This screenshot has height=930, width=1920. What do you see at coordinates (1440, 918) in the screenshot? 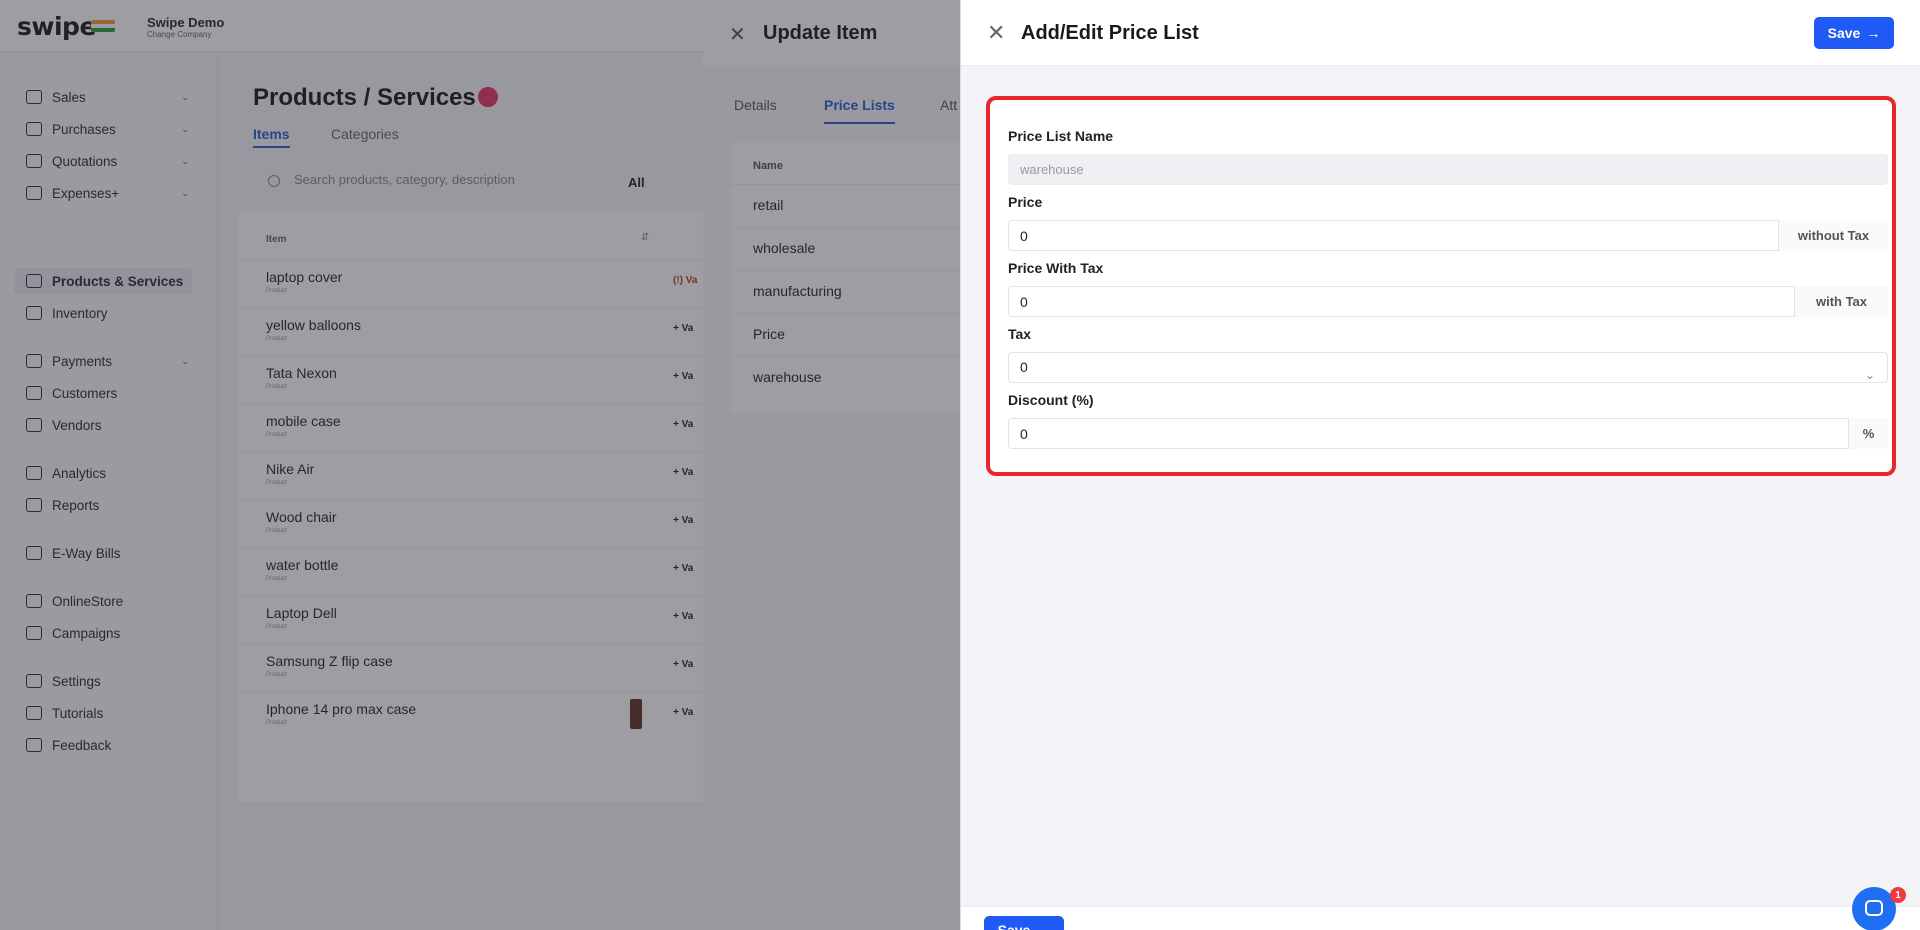
I see `drawer-footer` at bounding box center [1440, 918].